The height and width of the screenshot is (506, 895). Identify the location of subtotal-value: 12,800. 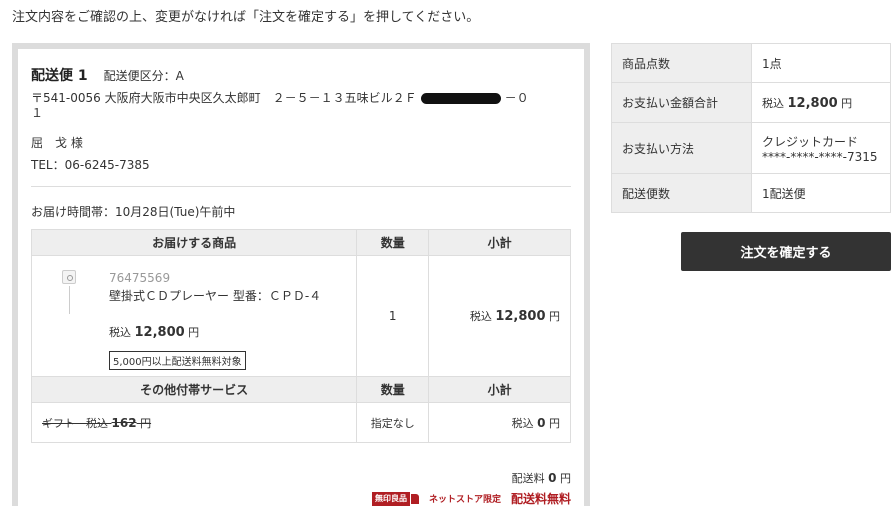
(520, 316).